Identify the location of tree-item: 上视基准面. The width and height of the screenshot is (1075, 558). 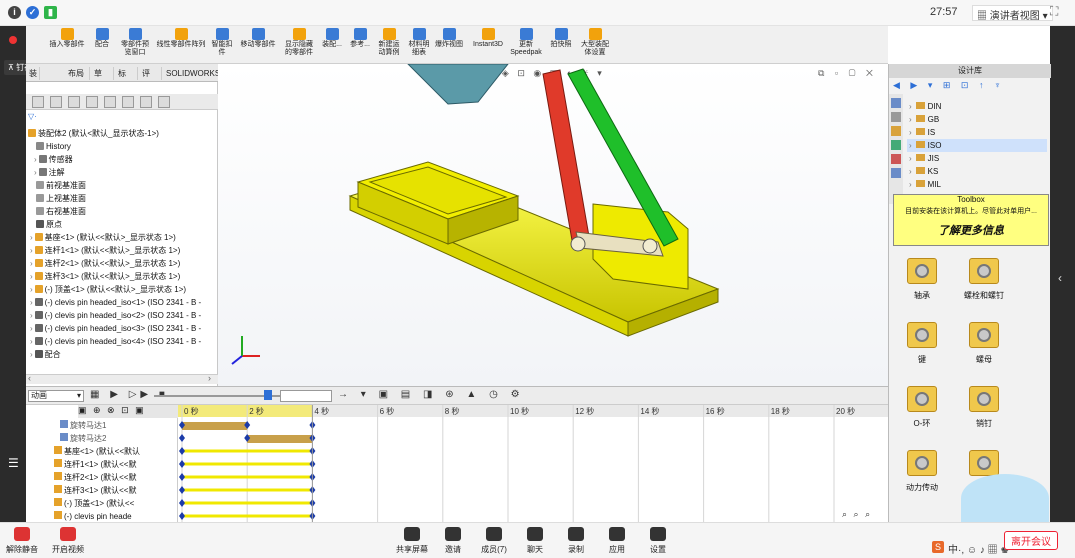
(124, 198).